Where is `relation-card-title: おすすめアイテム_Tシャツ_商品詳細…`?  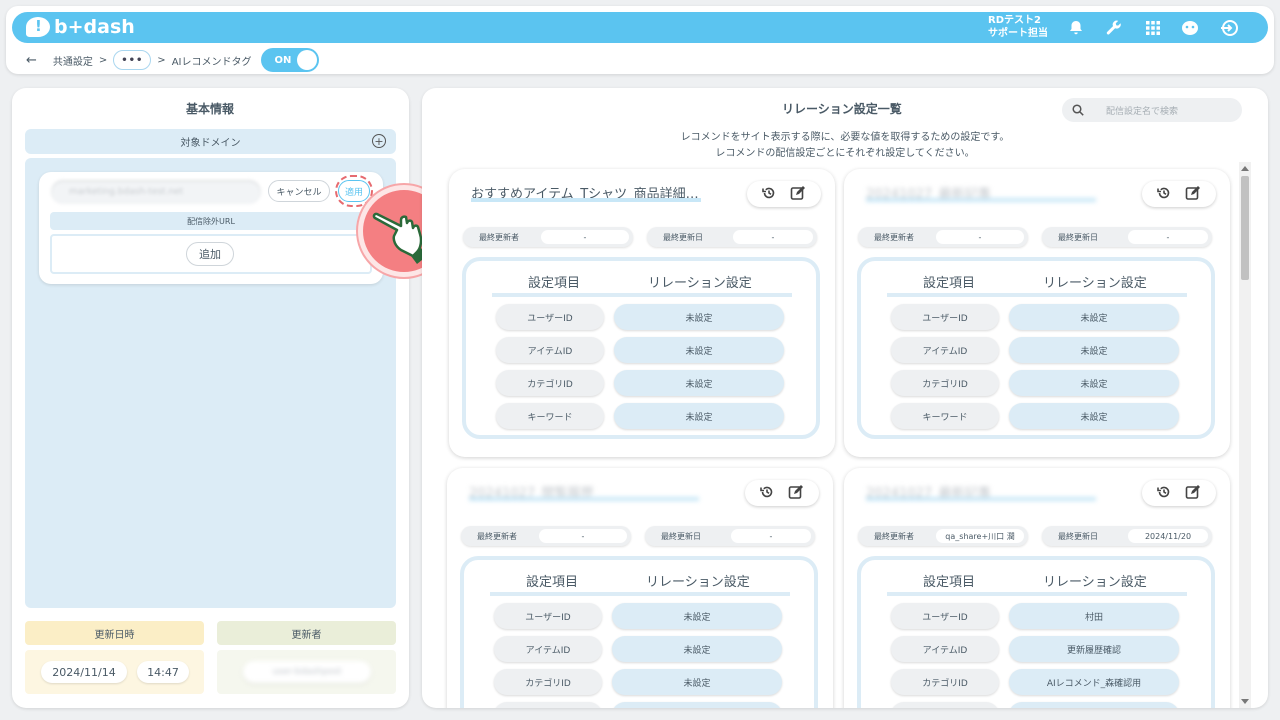 relation-card-title: おすすめアイテム_Tシャツ_商品詳細… is located at coordinates (586, 192).